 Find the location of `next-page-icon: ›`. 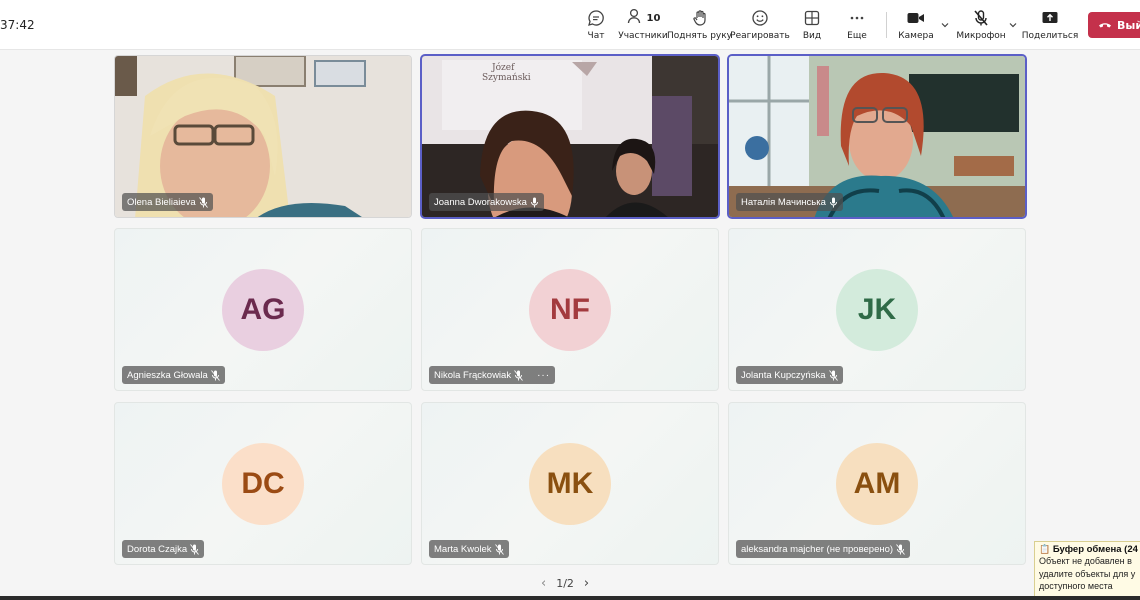

next-page-icon: › is located at coordinates (586, 583).